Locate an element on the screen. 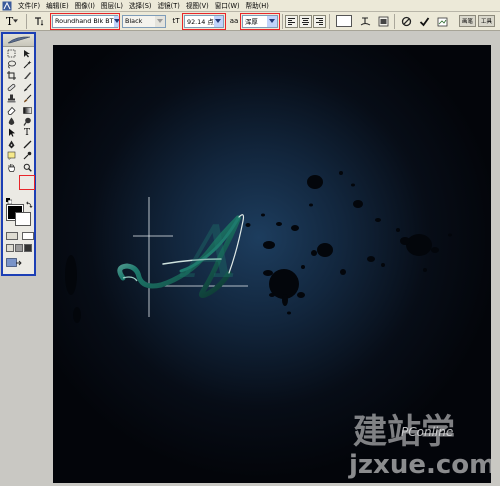  full-screen-menu-button is located at coordinates (19, 248).